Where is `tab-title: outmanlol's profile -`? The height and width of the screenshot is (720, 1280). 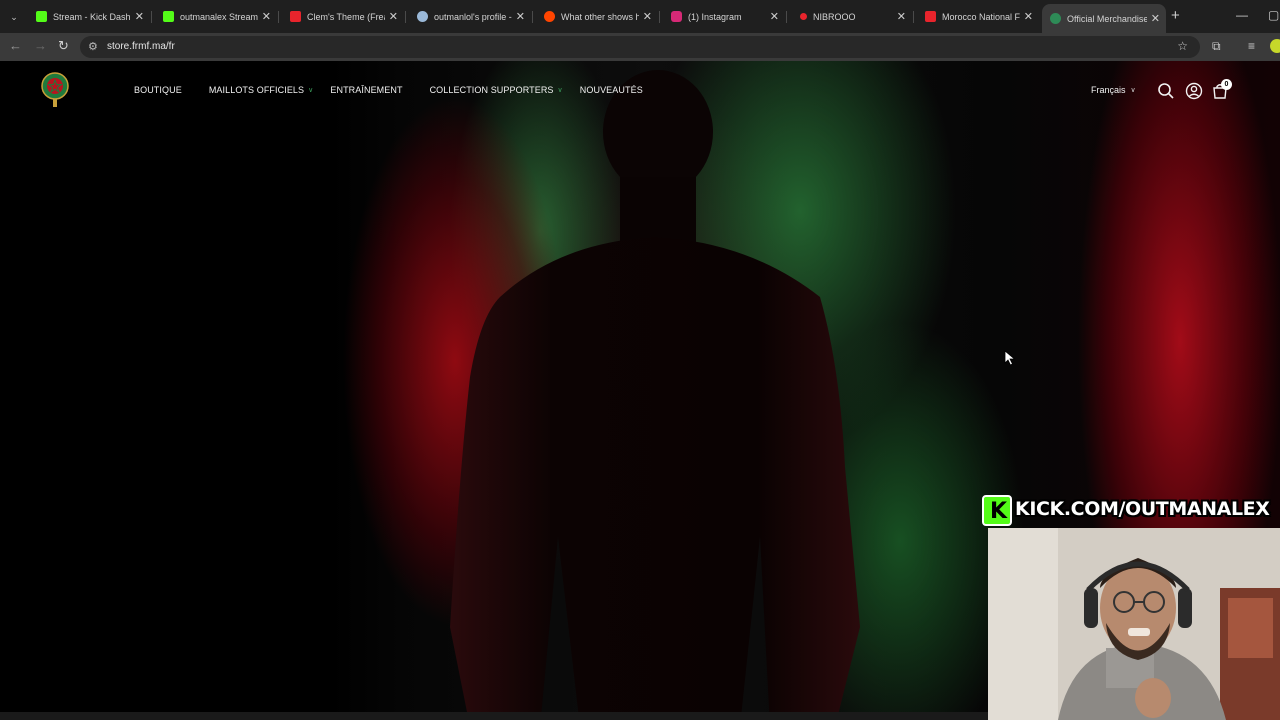 tab-title: outmanlol's profile - is located at coordinates (473, 16).